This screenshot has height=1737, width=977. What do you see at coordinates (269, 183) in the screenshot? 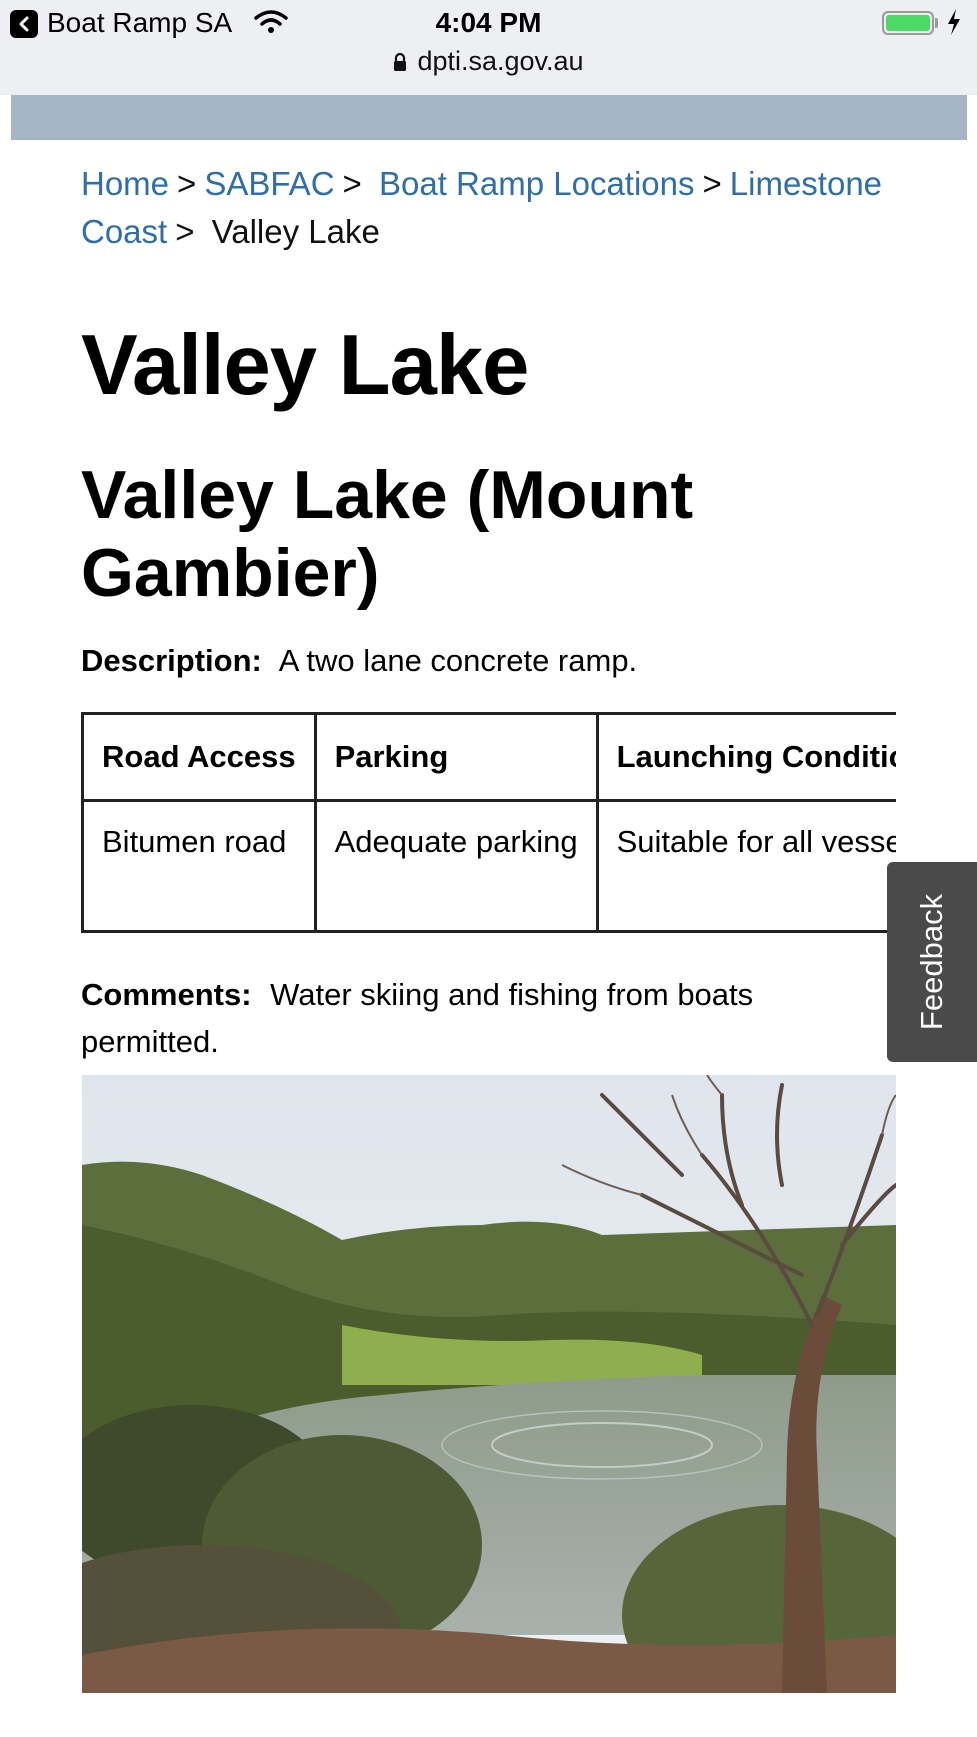
I see `breadcrumb-sabfac: SABFAC` at bounding box center [269, 183].